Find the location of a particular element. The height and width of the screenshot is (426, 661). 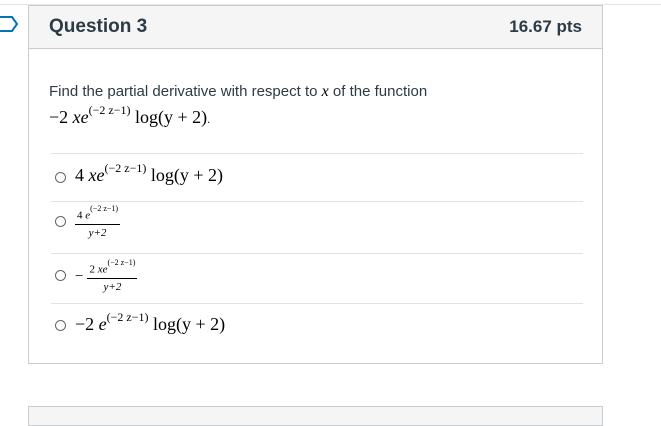

bookmark-flag-icon is located at coordinates (10, 24).